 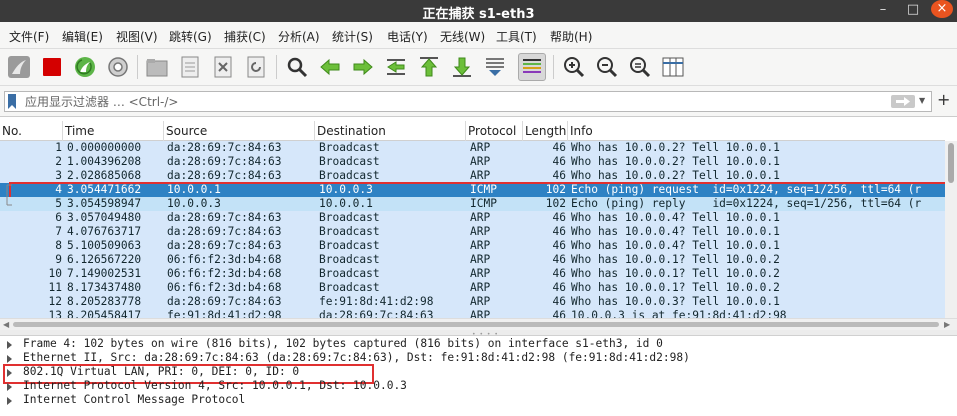 What do you see at coordinates (330, 67) in the screenshot?
I see `go-back-icon` at bounding box center [330, 67].